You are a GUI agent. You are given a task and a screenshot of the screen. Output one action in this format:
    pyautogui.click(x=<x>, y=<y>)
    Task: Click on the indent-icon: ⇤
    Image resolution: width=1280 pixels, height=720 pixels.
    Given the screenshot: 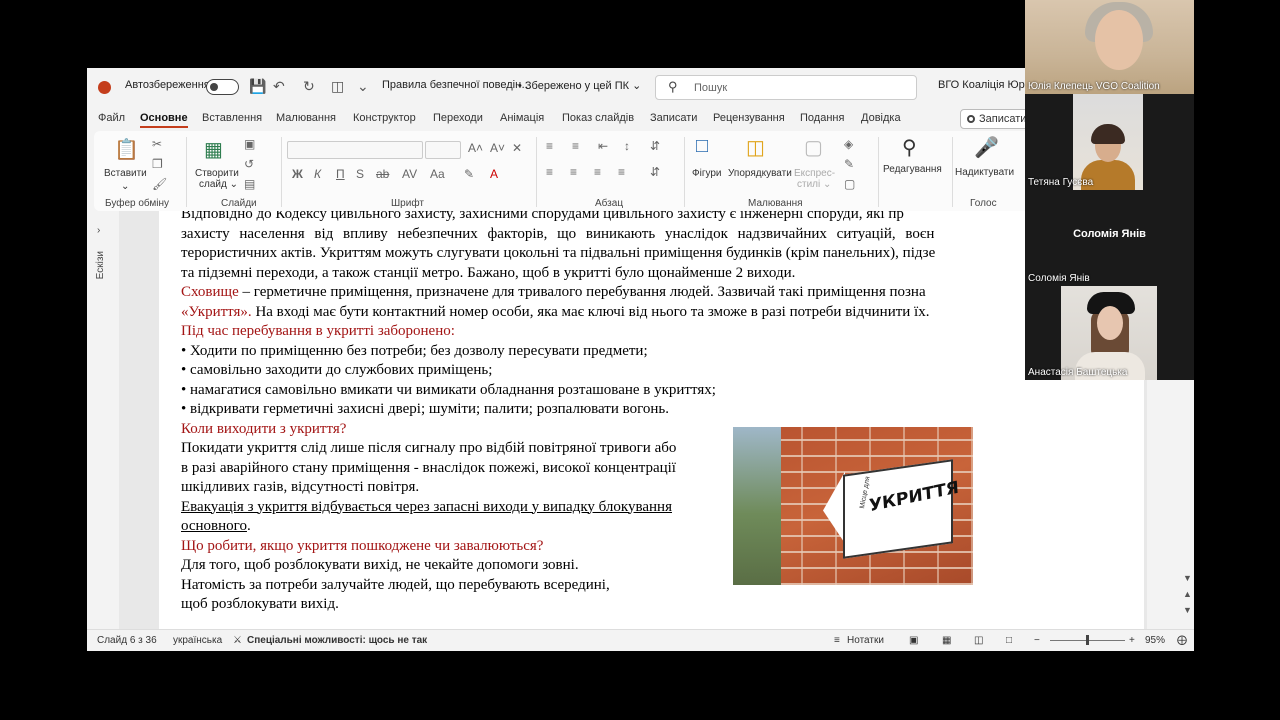 What is the action you would take?
    pyautogui.click(x=603, y=146)
    